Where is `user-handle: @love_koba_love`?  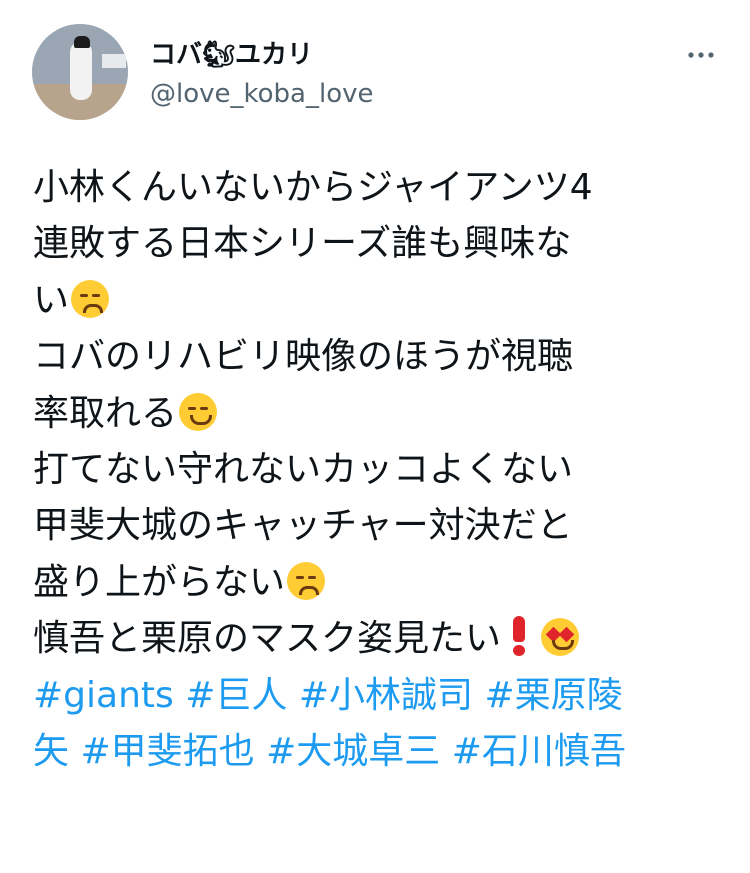 user-handle: @love_koba_love is located at coordinates (262, 94).